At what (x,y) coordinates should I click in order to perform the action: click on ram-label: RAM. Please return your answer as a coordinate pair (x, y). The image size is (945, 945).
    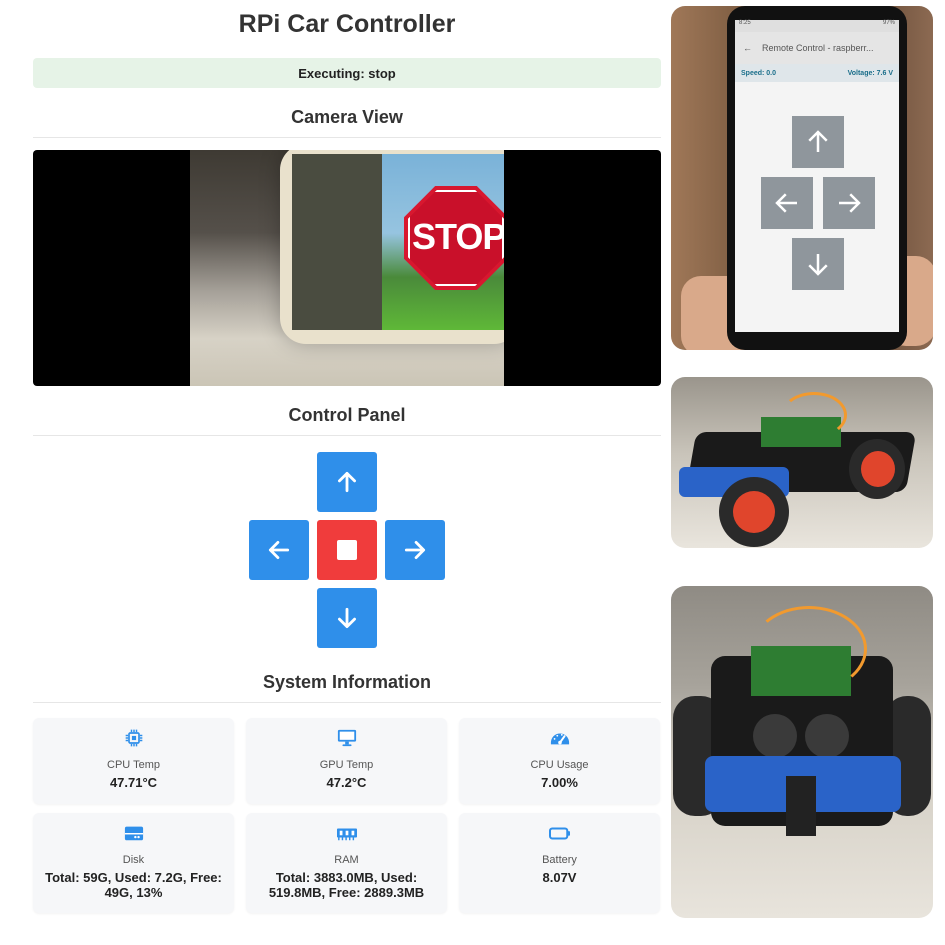
    Looking at the image, I should click on (346, 860).